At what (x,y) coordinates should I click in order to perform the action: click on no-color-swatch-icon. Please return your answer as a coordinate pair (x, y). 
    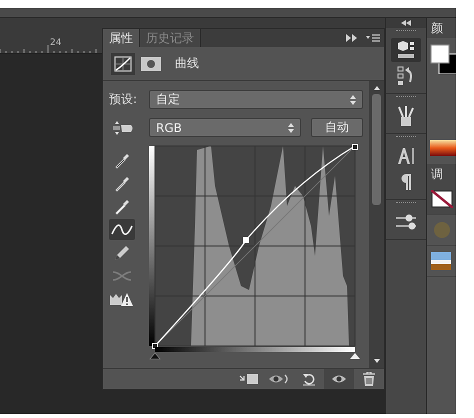
    Looking at the image, I should click on (442, 199).